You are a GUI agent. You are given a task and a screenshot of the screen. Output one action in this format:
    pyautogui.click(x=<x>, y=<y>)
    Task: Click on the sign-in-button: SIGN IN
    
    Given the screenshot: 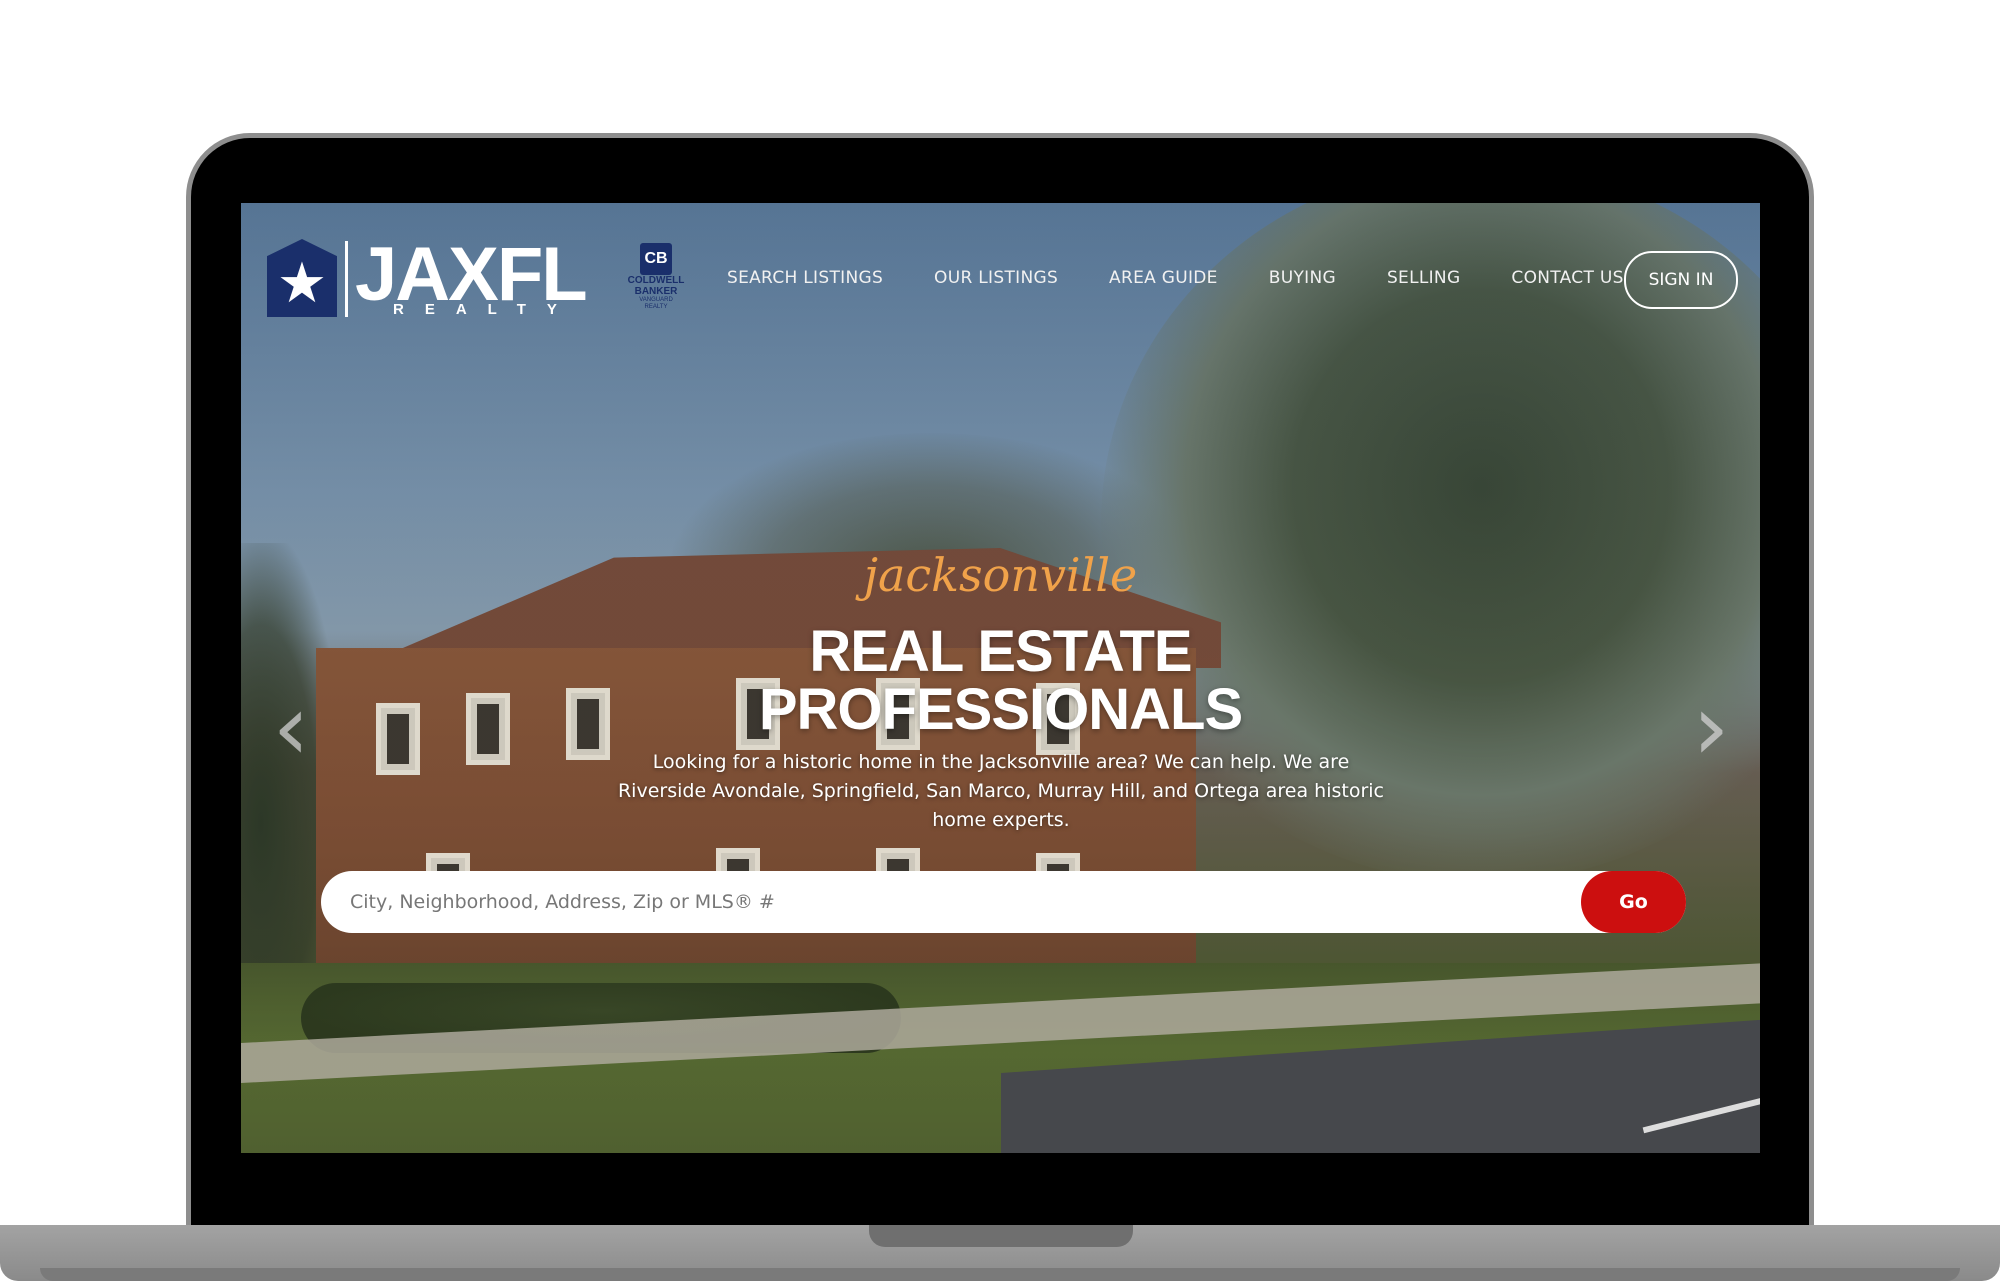 What is the action you would take?
    pyautogui.click(x=1681, y=280)
    